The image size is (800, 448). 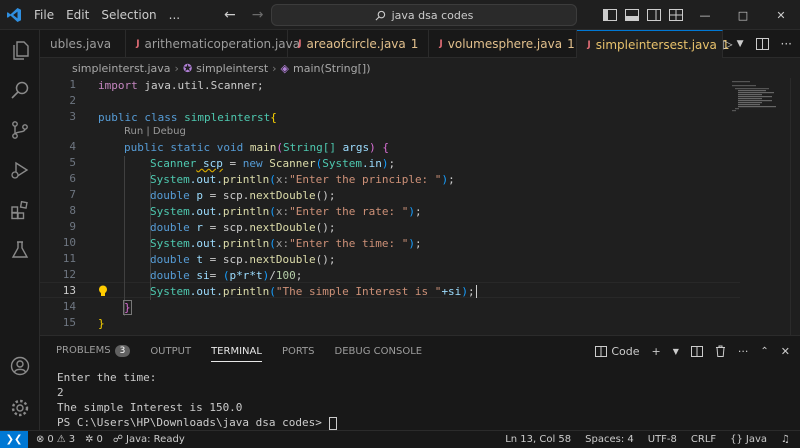 I want to click on breadcrumb-file: simpleinterst.java, so click(x=121, y=68).